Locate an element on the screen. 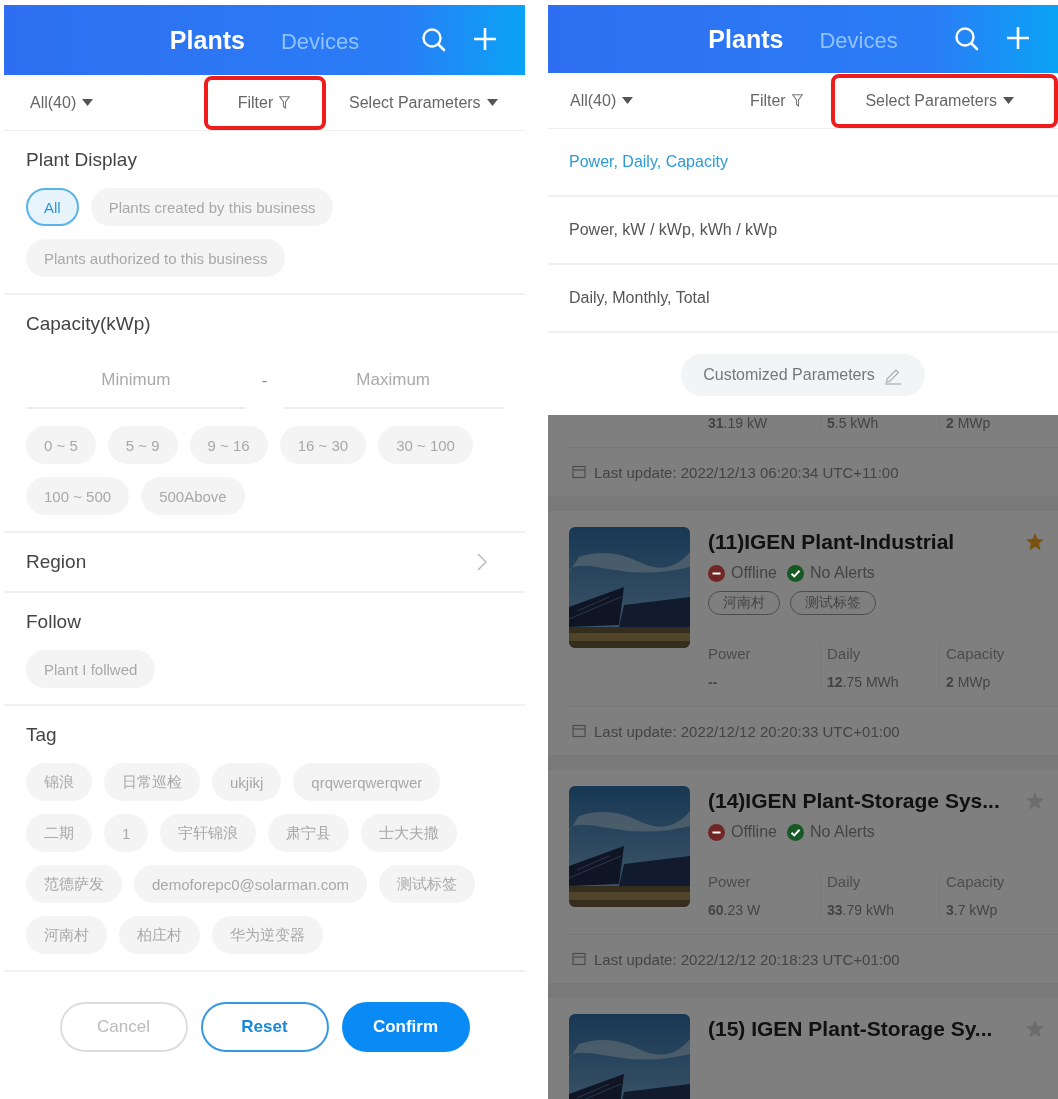  tag-chip: 肃宁县 is located at coordinates (309, 833).